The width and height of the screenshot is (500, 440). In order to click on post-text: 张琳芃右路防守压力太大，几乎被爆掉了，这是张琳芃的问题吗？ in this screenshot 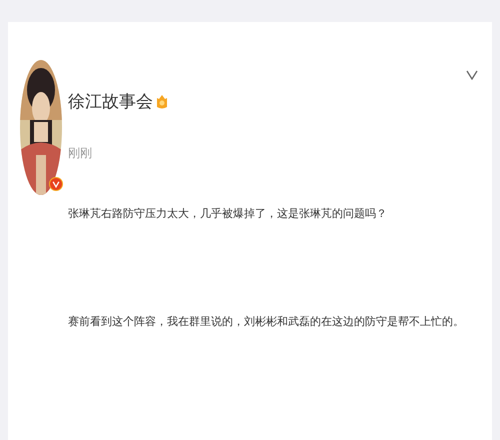, I will do `click(228, 214)`.